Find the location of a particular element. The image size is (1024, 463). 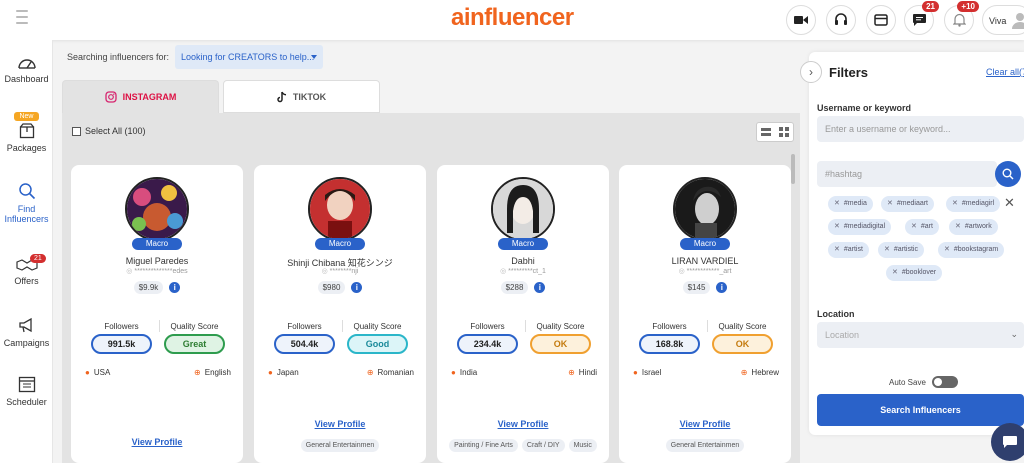

select-all-checkbox: Select All (100) is located at coordinates (109, 131).